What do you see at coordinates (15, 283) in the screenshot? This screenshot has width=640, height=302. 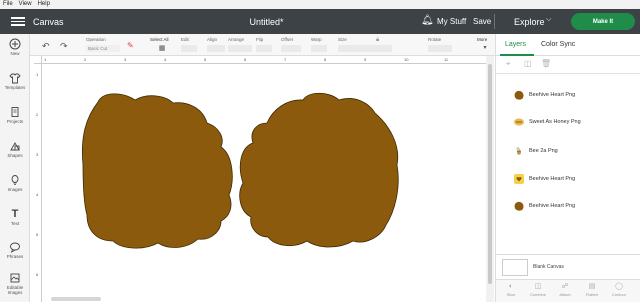 I see `sidebar-item-editable-images: Editable Images` at bounding box center [15, 283].